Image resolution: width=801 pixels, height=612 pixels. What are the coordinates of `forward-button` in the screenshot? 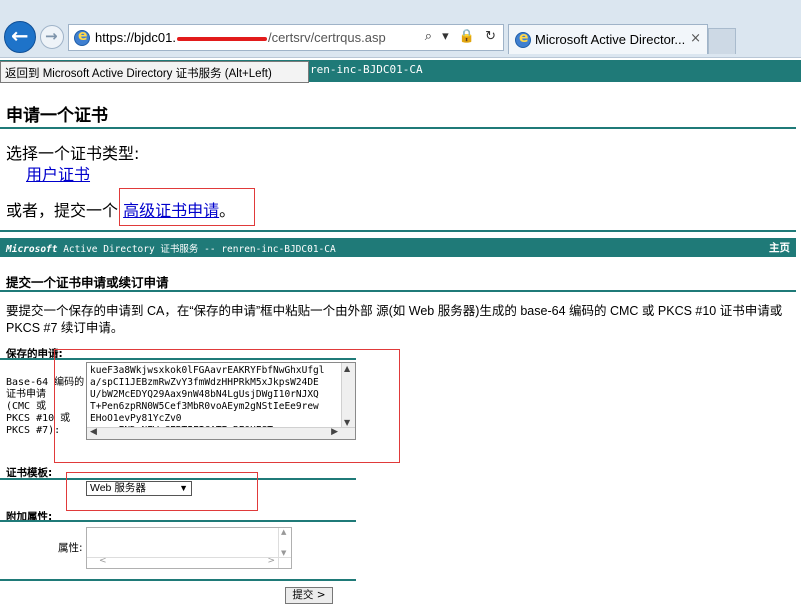 It's located at (52, 37).